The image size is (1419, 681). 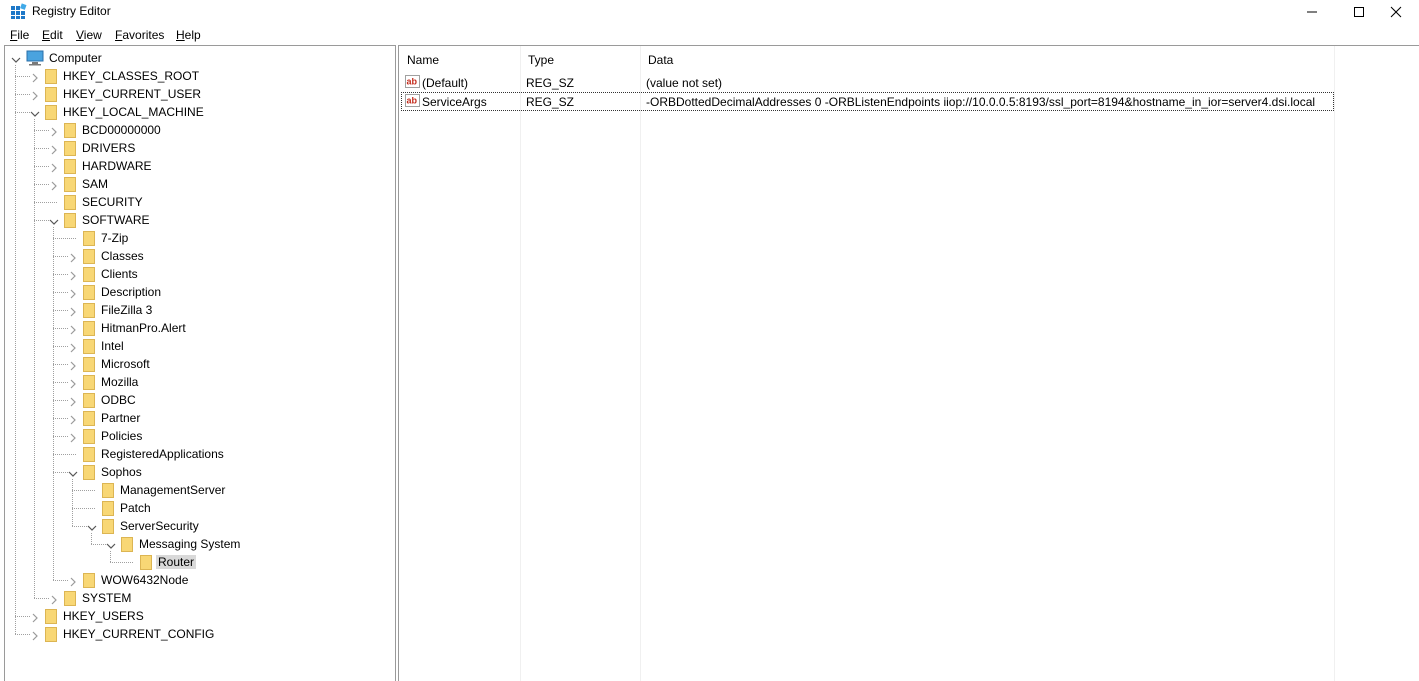 What do you see at coordinates (199, 508) in the screenshot?
I see `tree-item: Patch` at bounding box center [199, 508].